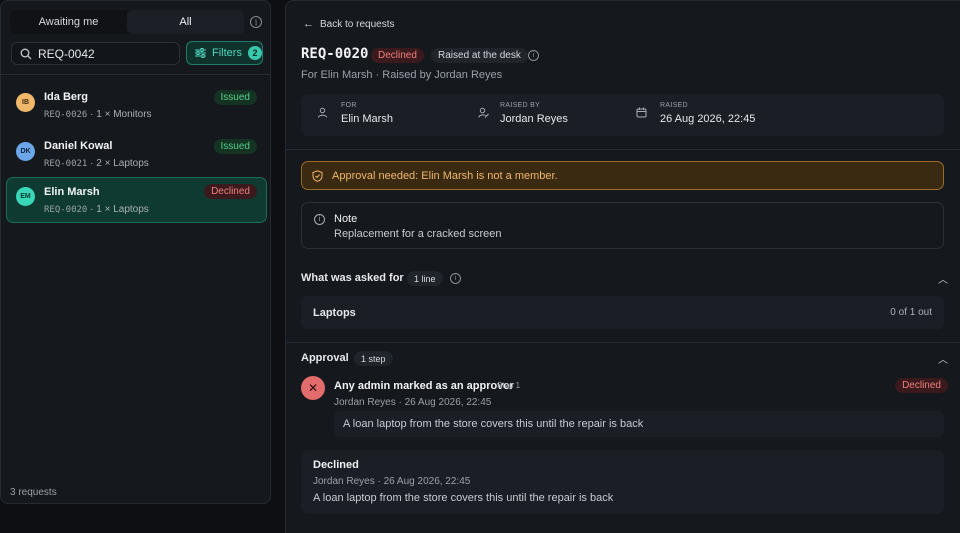 This screenshot has height=533, width=960. I want to click on meta-value: Jordan Reyes, so click(534, 119).